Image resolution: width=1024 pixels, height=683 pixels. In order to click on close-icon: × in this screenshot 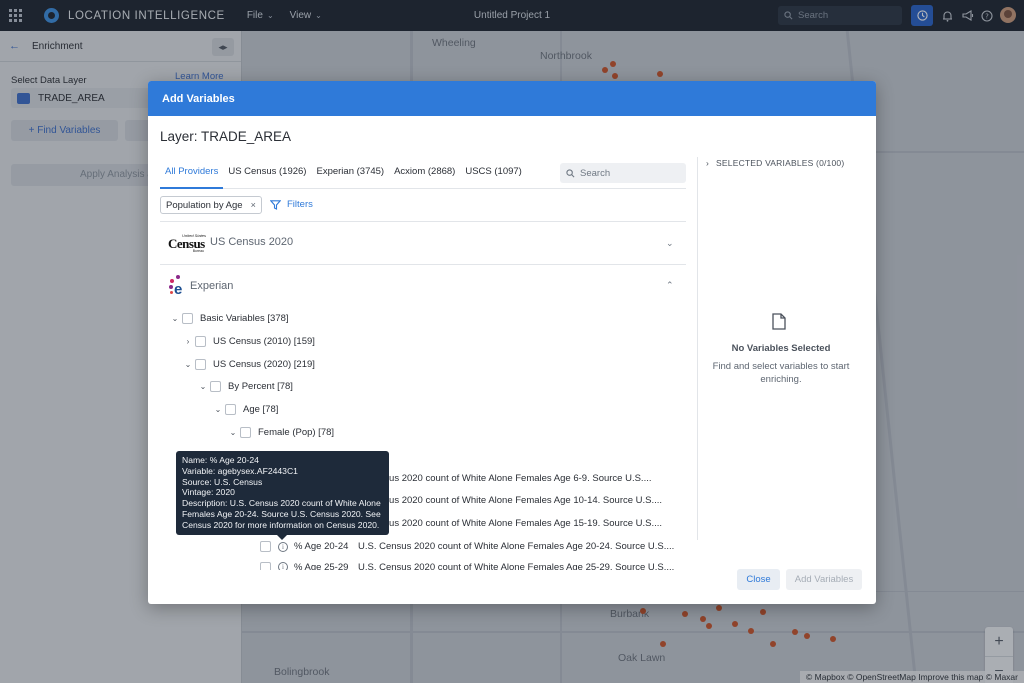, I will do `click(253, 205)`.